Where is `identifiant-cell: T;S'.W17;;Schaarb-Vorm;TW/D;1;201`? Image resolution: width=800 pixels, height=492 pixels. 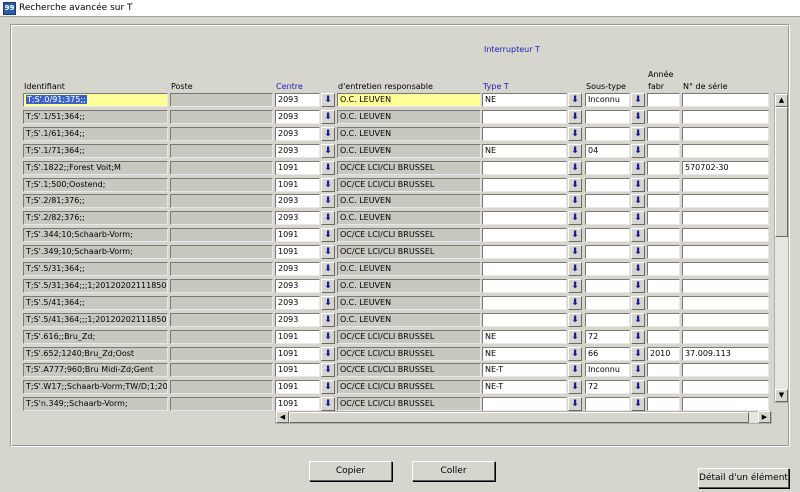 identifiant-cell: T;S'.W17;;Schaarb-Vorm;TW/D;1;201 is located at coordinates (95, 387).